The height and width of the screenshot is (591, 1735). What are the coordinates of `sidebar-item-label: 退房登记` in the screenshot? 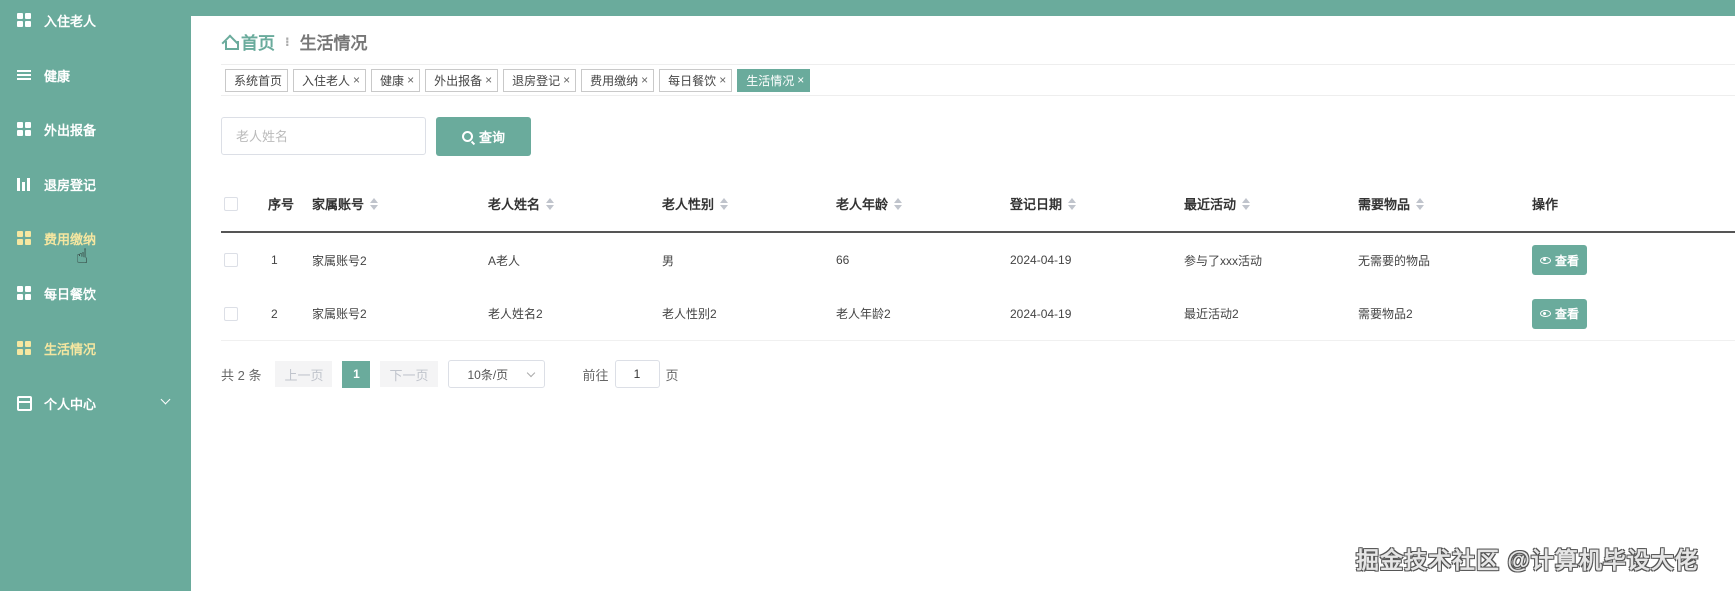 It's located at (70, 185).